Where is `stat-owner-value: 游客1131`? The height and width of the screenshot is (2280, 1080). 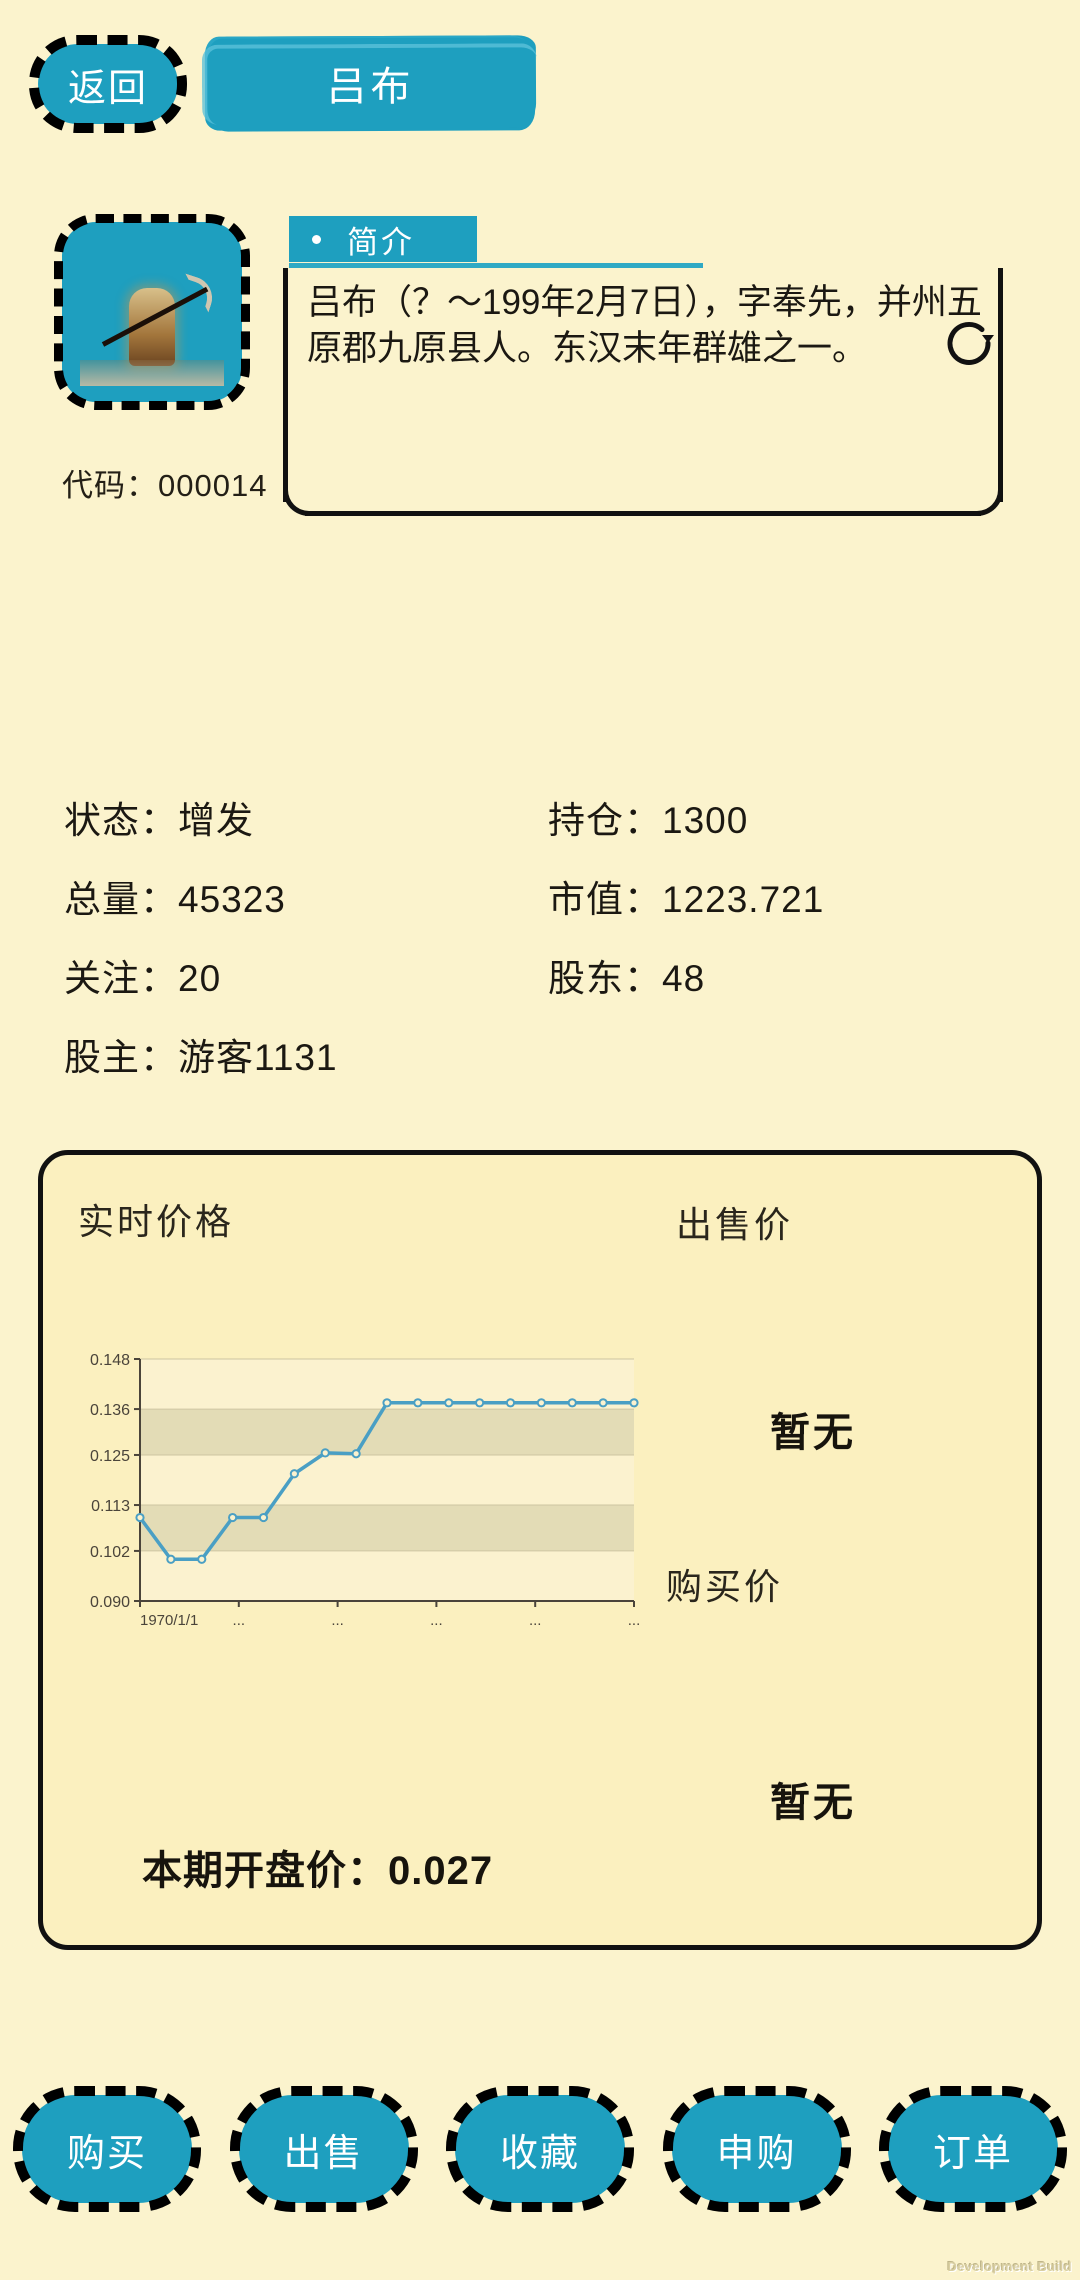
stat-owner-value: 游客1131 is located at coordinates (258, 1057).